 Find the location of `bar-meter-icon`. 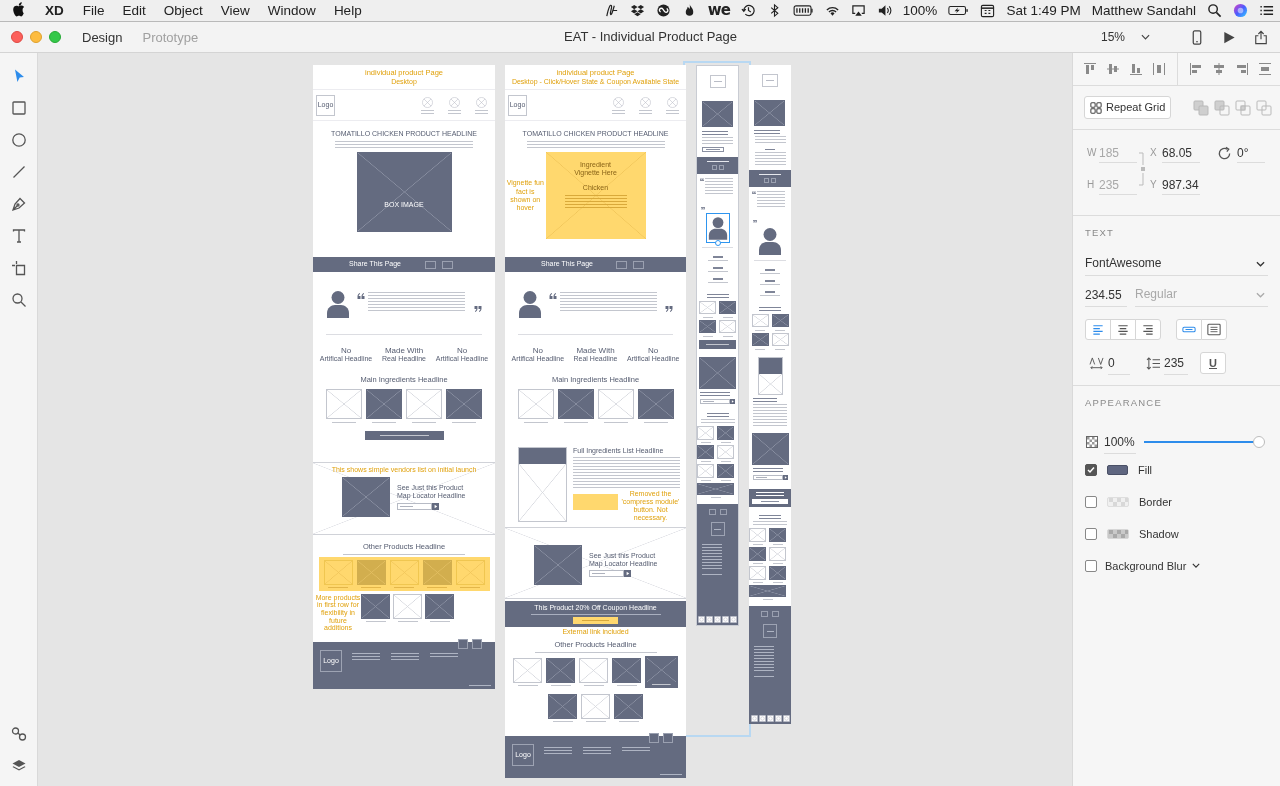

bar-meter-icon is located at coordinates (803, 10).